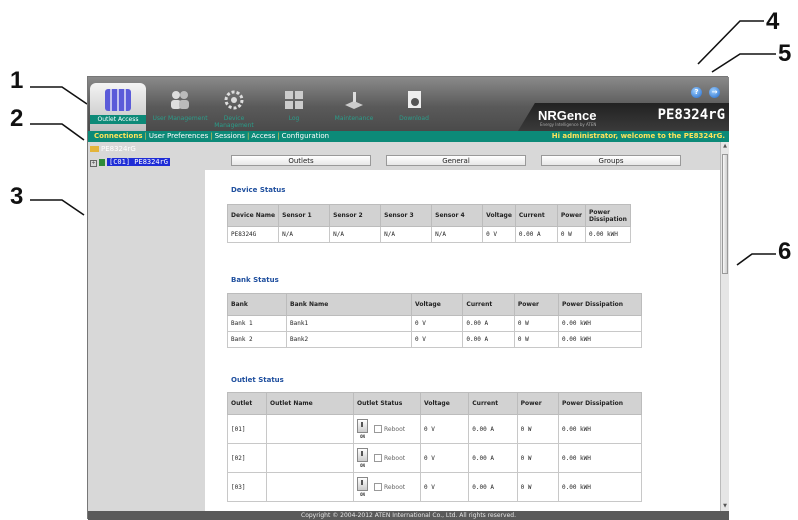 The image size is (798, 520). I want to click on col-header: Outlet, so click(247, 403).